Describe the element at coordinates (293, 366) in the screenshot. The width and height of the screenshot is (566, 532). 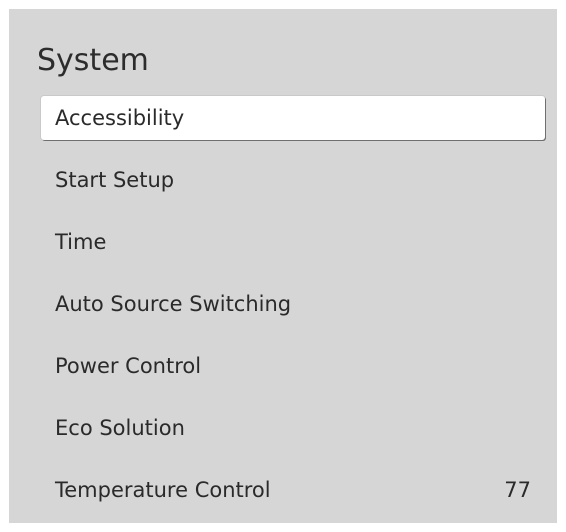
I see `menu-item-power-control: Power Control` at that location.